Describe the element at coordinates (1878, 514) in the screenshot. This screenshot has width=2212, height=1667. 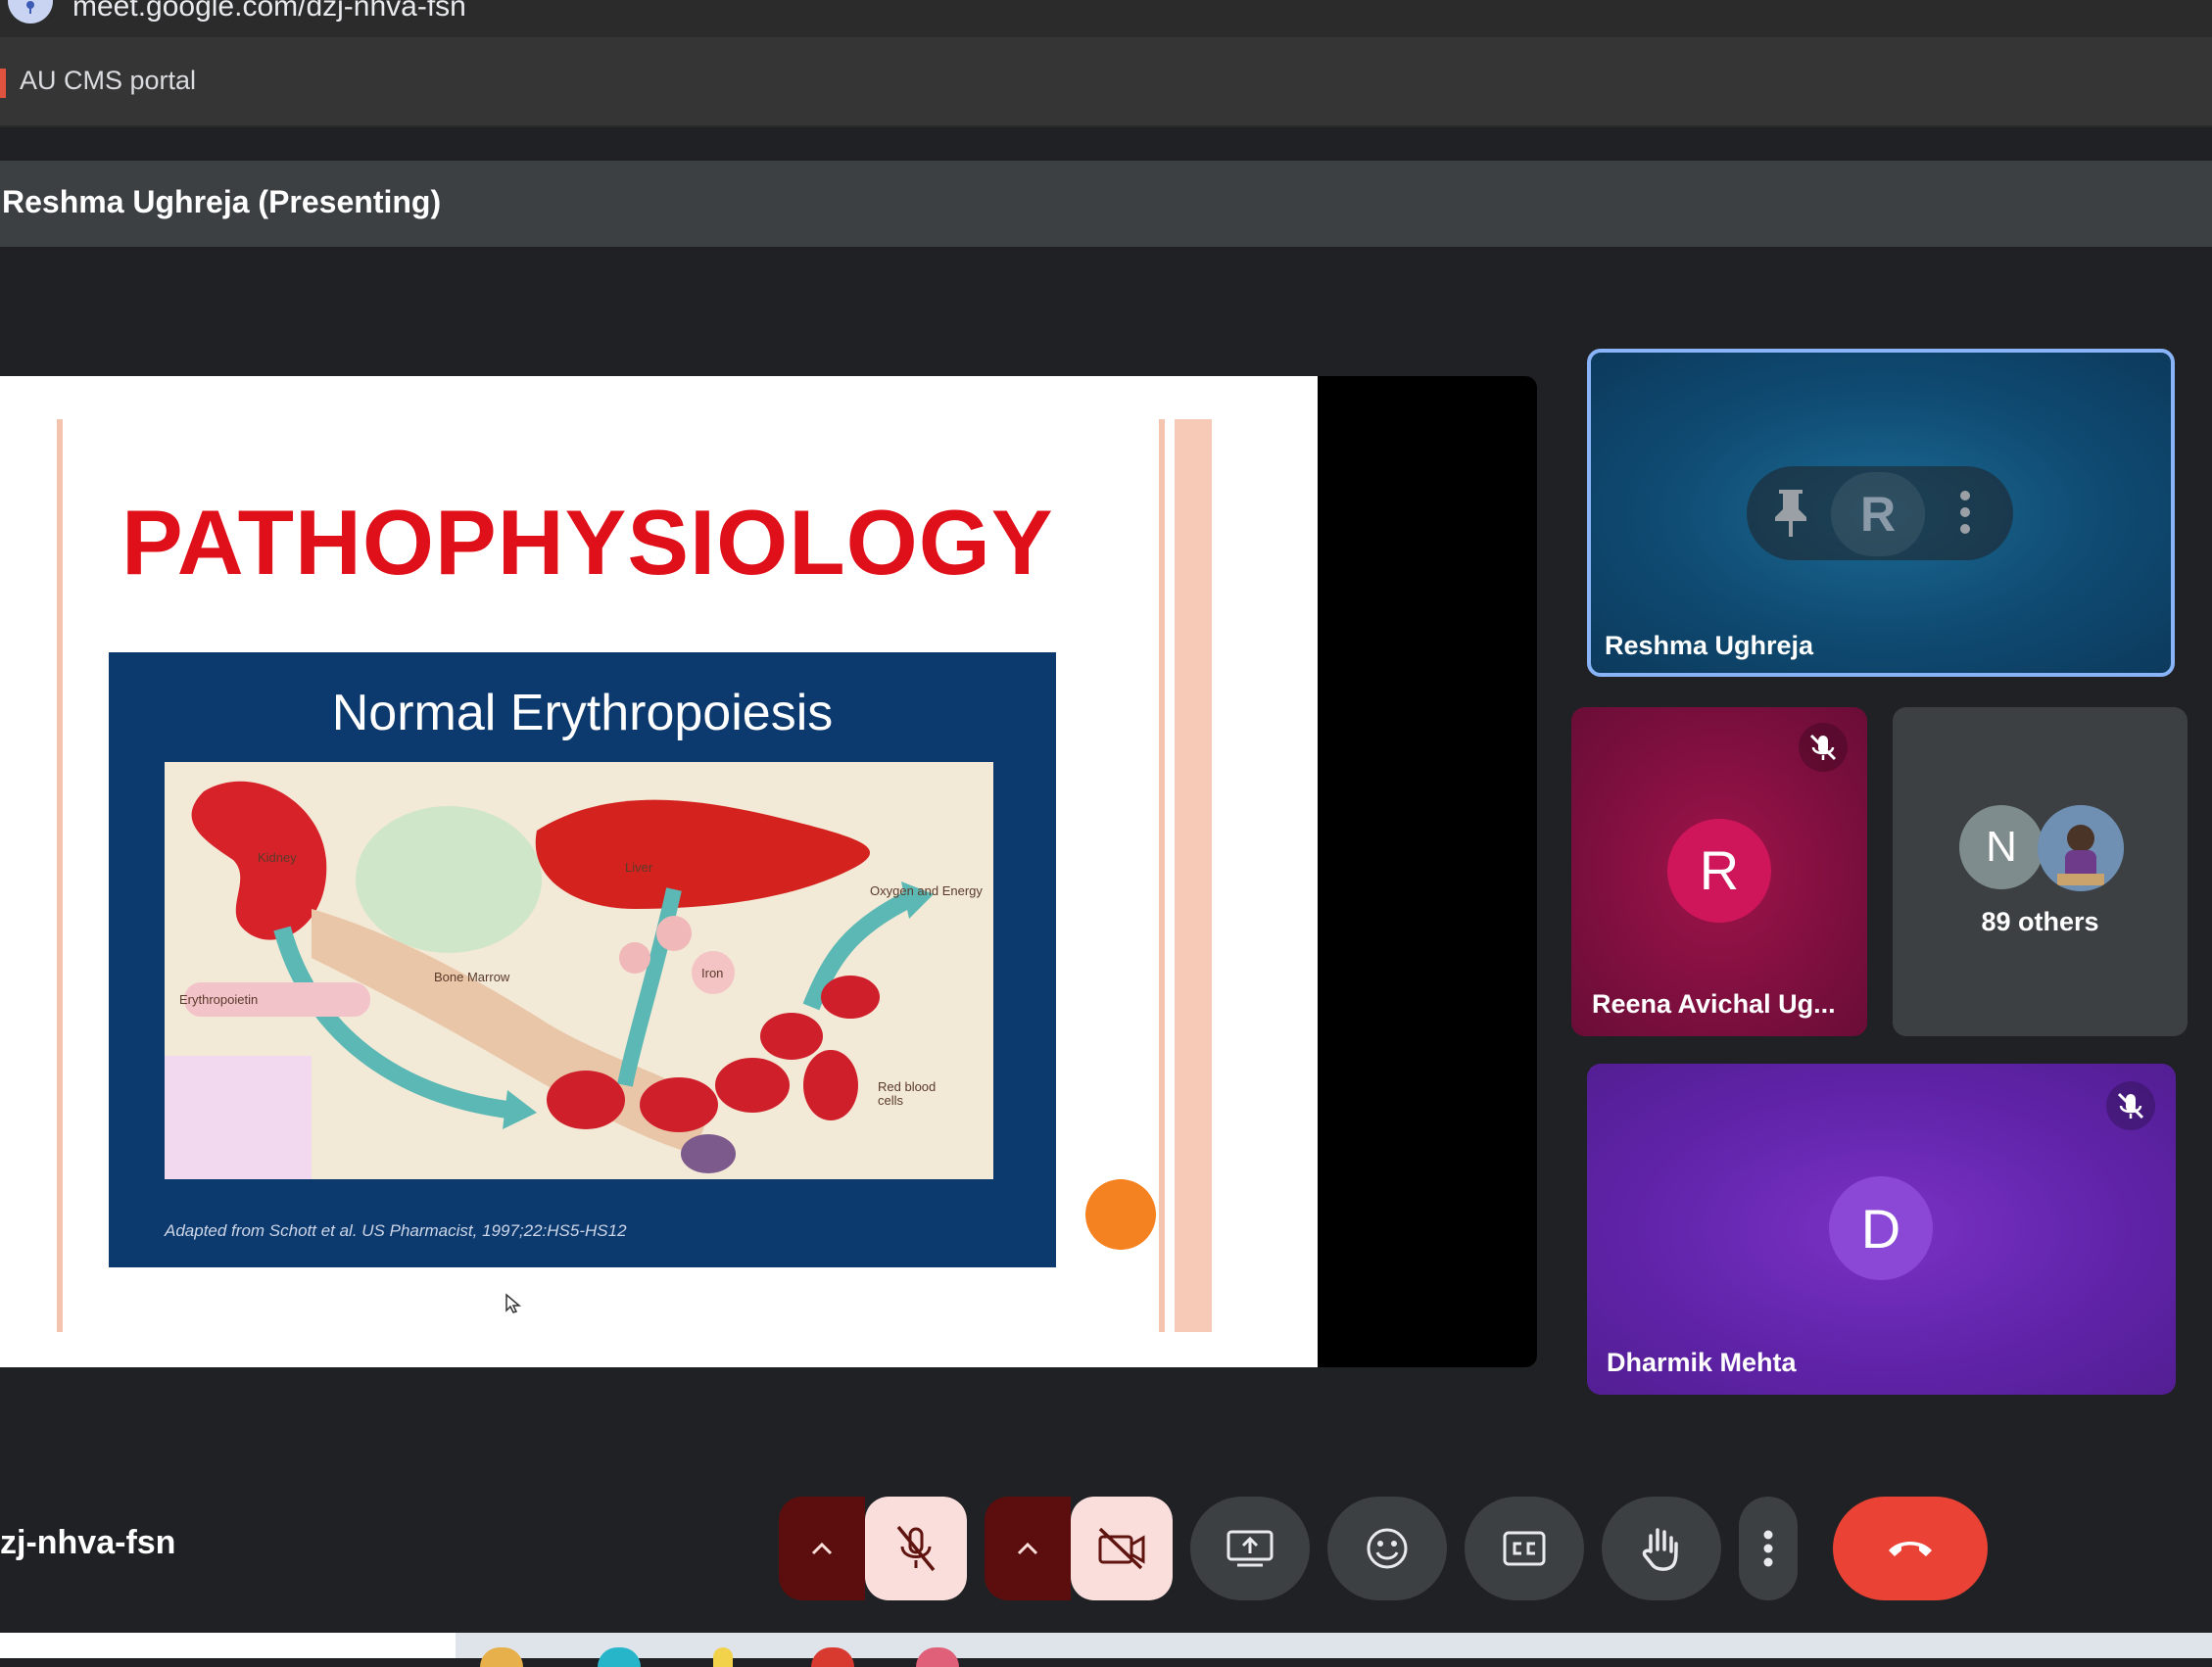
I see `pinned-avatar-letter: R` at that location.